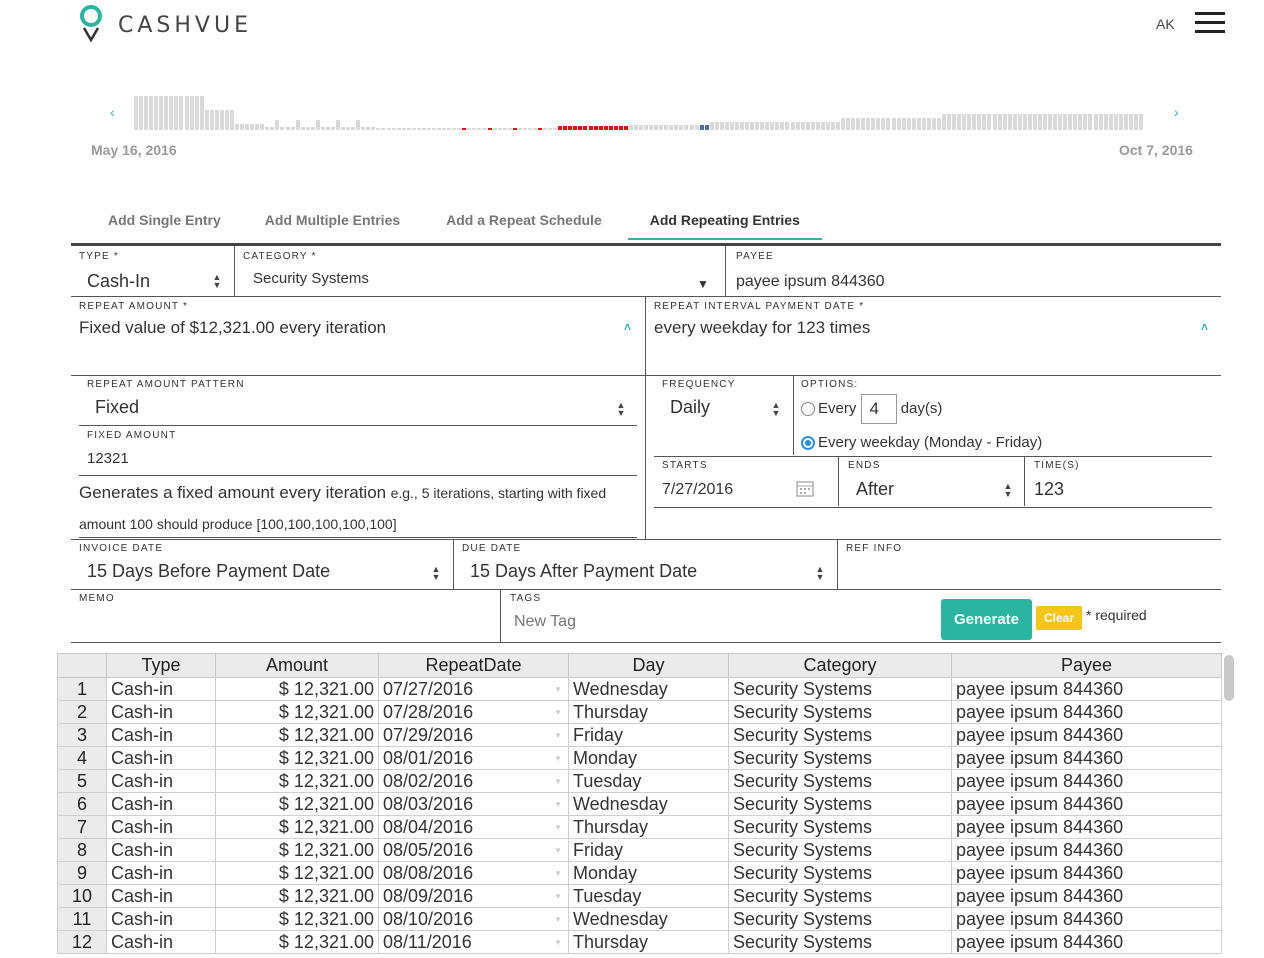  I want to click on day-cell: Friday, so click(648, 850).